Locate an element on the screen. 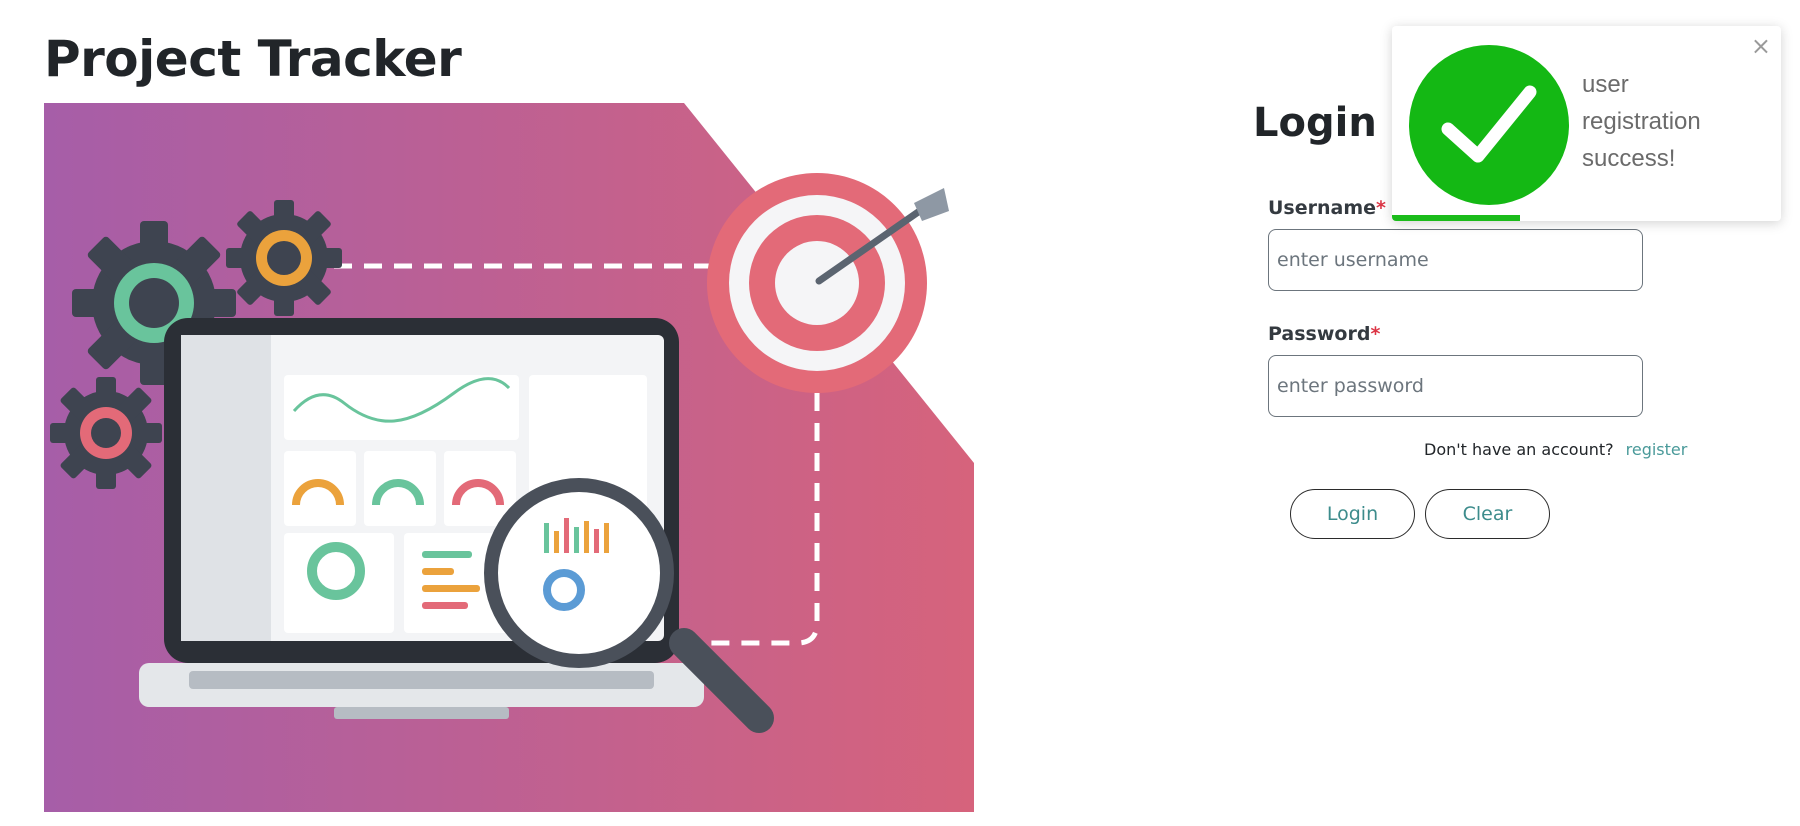 Image resolution: width=1800 pixels, height=826 pixels. toast-progress-bar is located at coordinates (1456, 218).